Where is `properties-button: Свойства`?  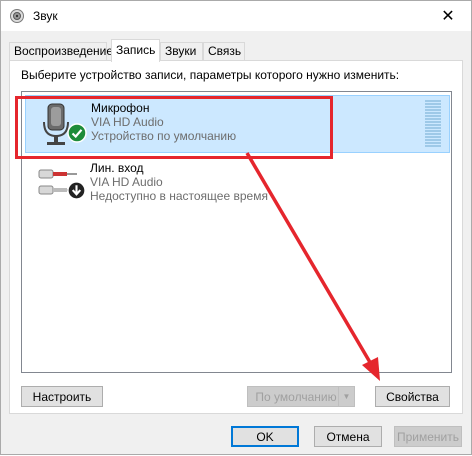
properties-button: Свойства is located at coordinates (412, 396).